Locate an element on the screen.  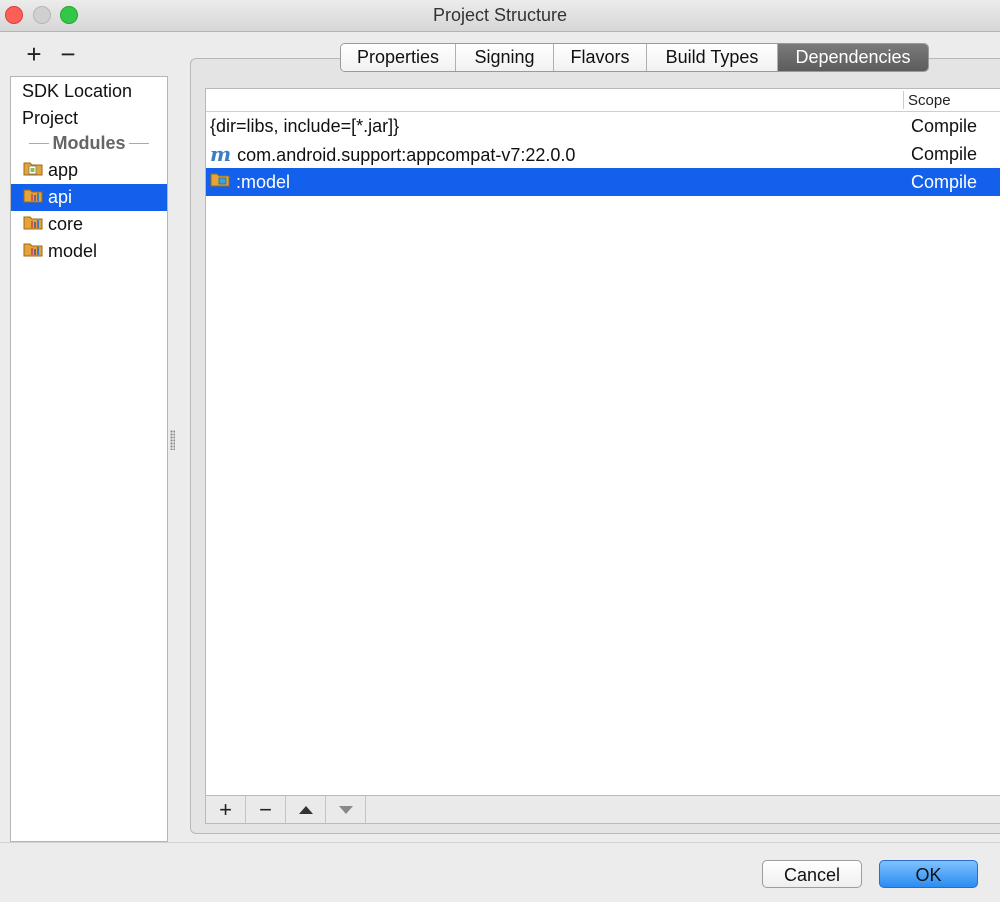
dependency-name-cell: :model is located at coordinates (250, 182).